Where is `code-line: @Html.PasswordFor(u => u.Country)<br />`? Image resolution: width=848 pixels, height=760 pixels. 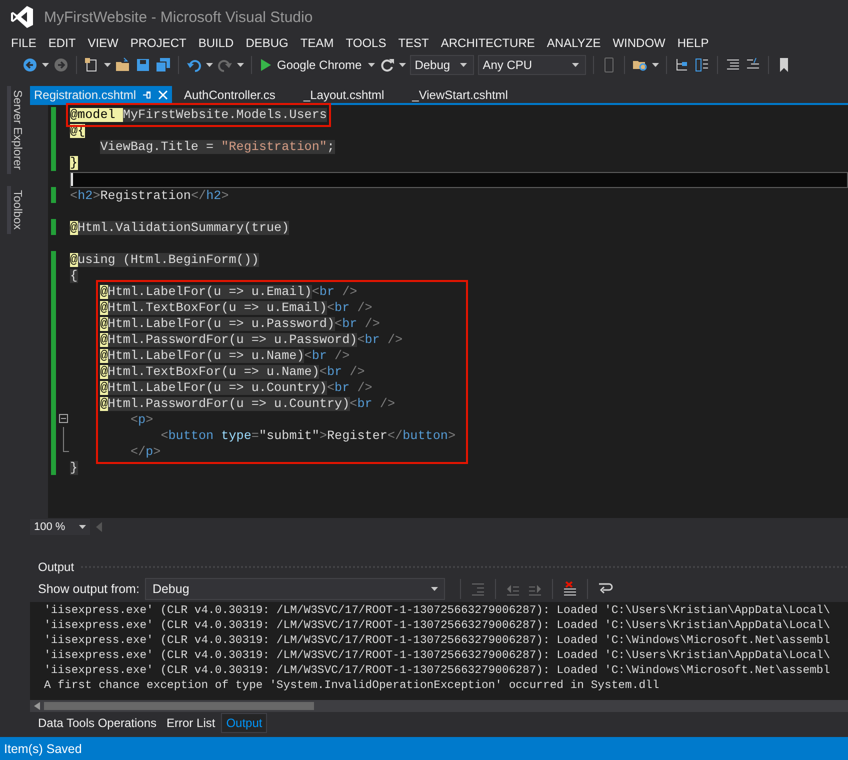
code-line: @Html.PasswordFor(u => u.Country)<br /> is located at coordinates (247, 404).